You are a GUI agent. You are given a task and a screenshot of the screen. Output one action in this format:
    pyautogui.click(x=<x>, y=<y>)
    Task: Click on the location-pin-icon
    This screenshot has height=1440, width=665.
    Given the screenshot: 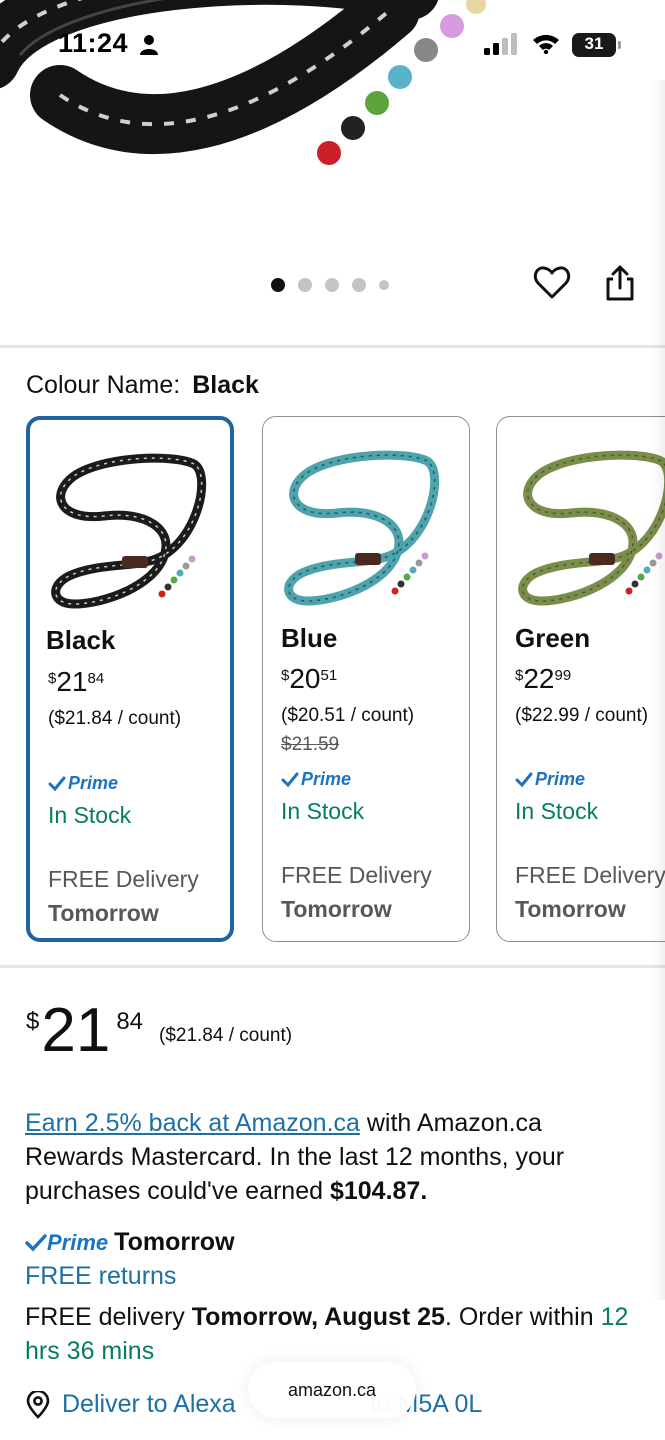 What is the action you would take?
    pyautogui.click(x=38, y=1404)
    